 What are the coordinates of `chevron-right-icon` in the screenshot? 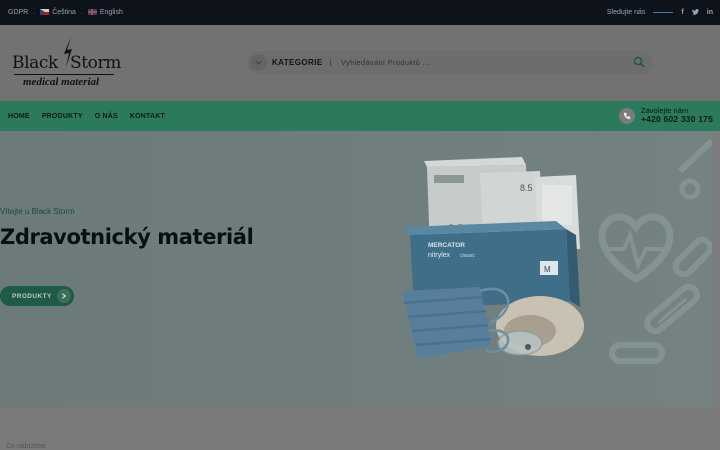 It's located at (64, 296).